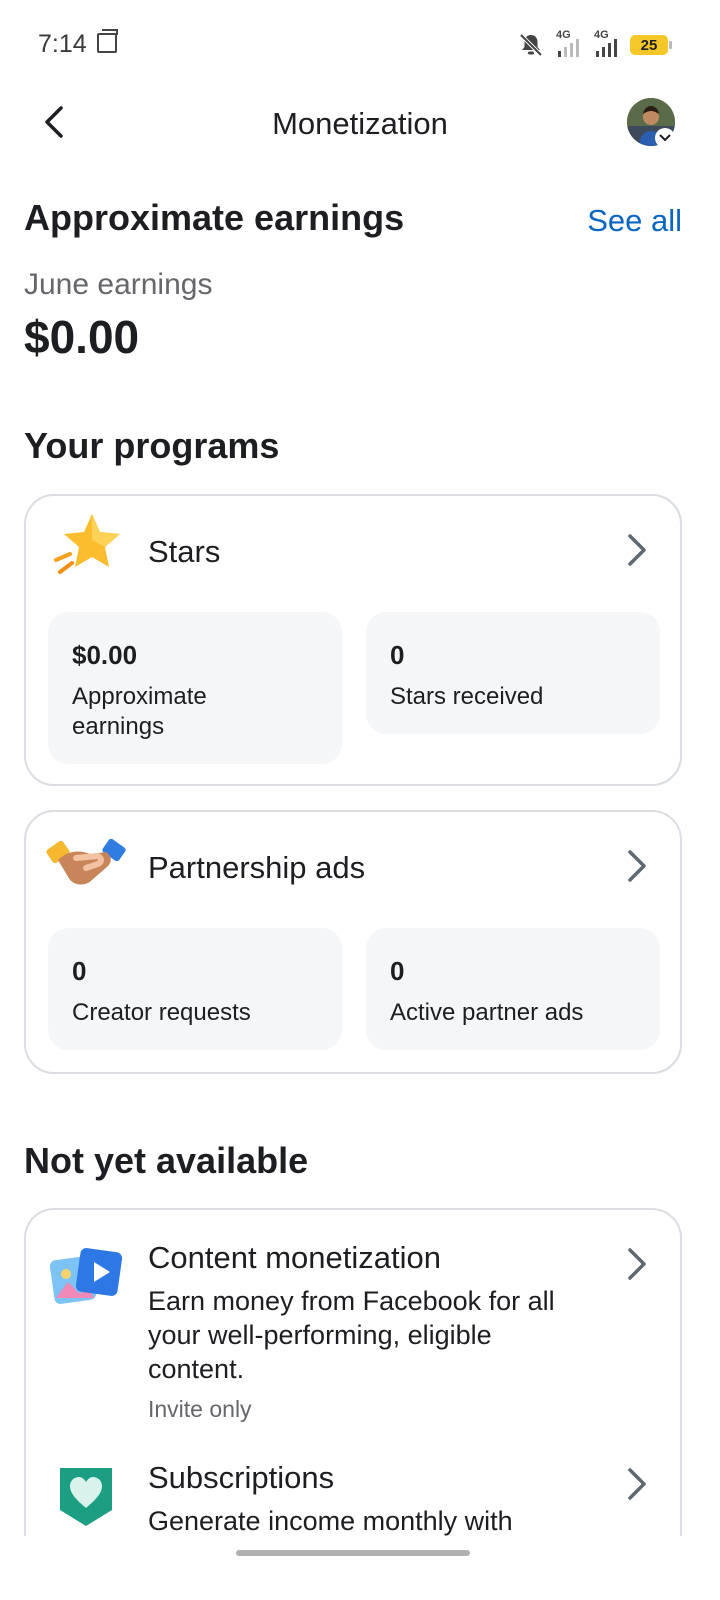 This screenshot has height=1600, width=720. What do you see at coordinates (467, 696) in the screenshot?
I see `stat-label: Stars received` at bounding box center [467, 696].